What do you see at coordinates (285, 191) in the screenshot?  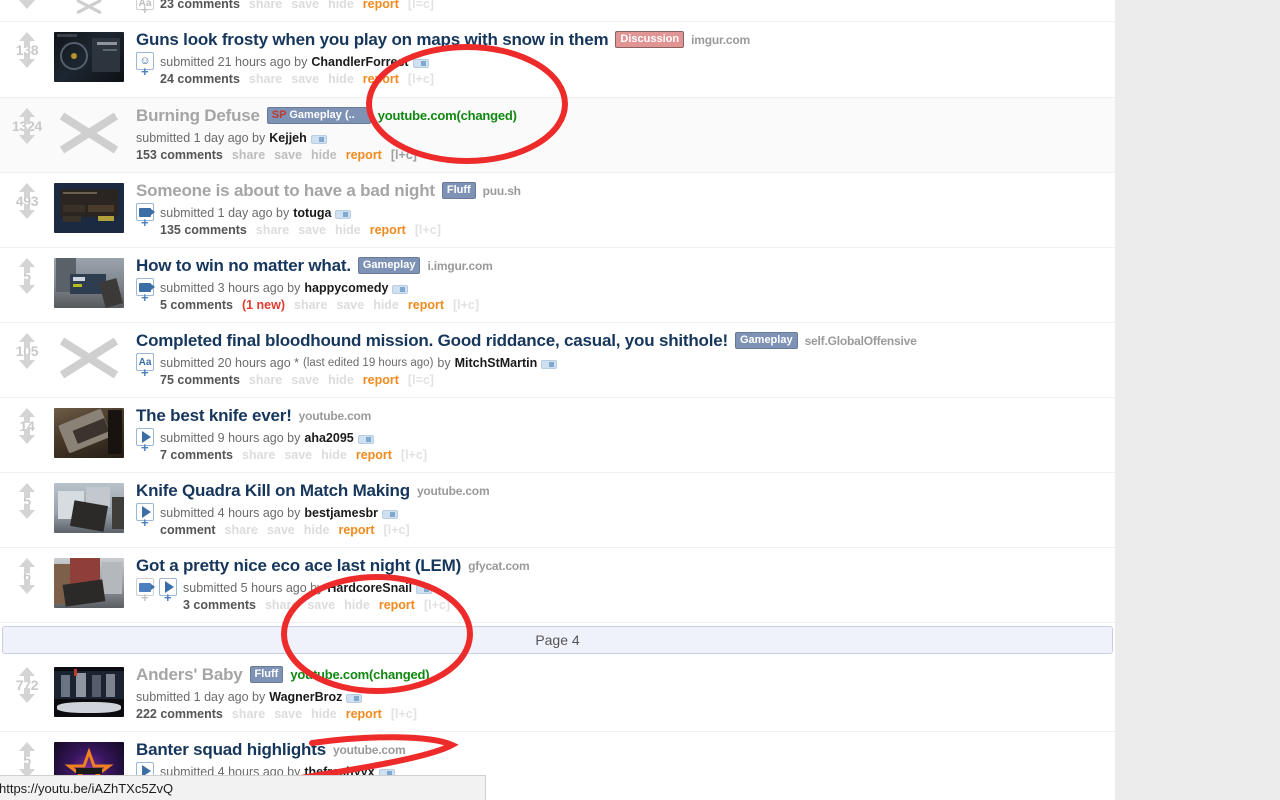 I see `post-title: Someone is about to have a bad night` at bounding box center [285, 191].